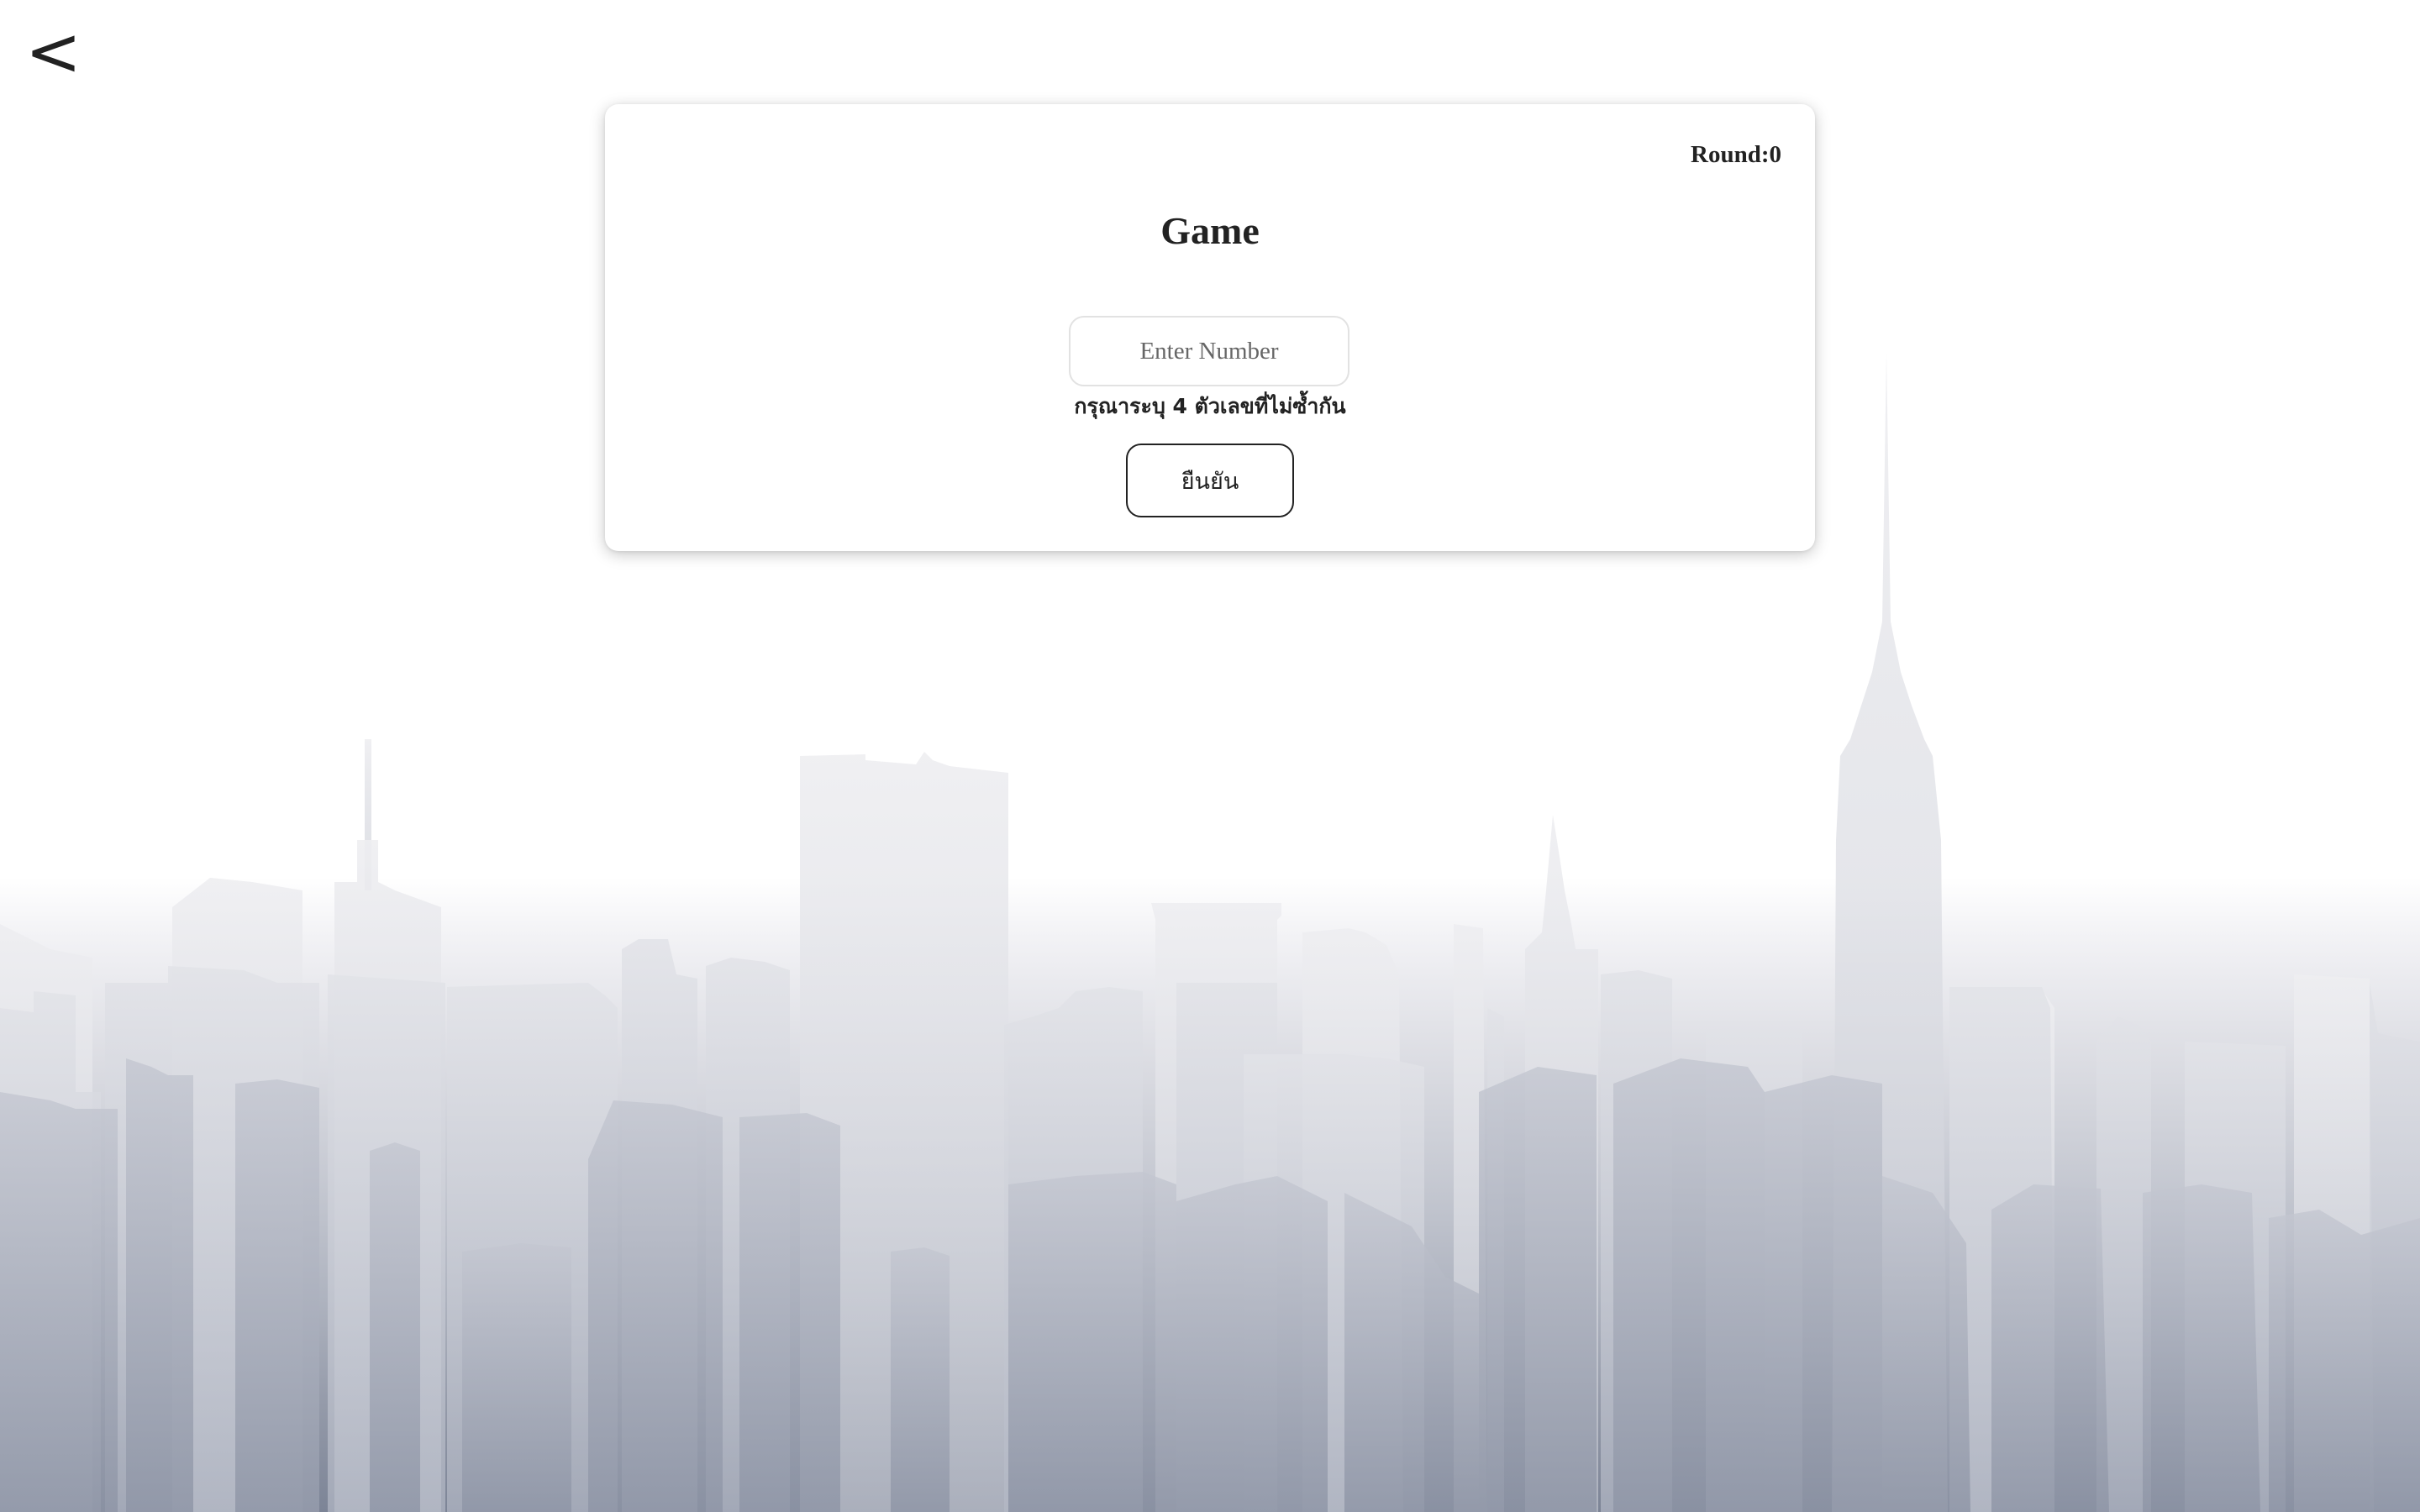 The image size is (2420, 1512). I want to click on input-hint: กรุณาระบุ 4 ตัวเลขที่ไม่ซ้ำกัน, so click(1210, 406).